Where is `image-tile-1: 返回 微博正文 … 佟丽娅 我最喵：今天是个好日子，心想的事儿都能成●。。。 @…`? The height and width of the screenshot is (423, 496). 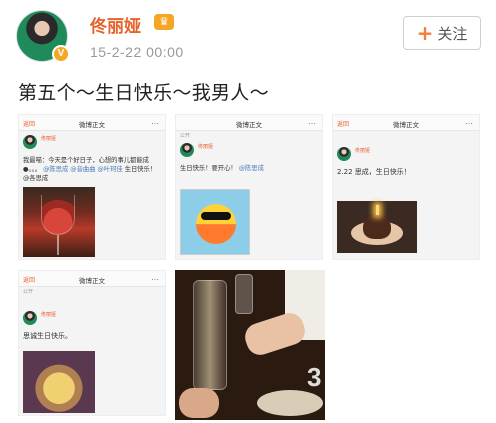 image-tile-1: 返回 微博正文 … 佟丽娅 我最喵：今天是个好日子，心想的事儿都能成●。。。 @… is located at coordinates (92, 187).